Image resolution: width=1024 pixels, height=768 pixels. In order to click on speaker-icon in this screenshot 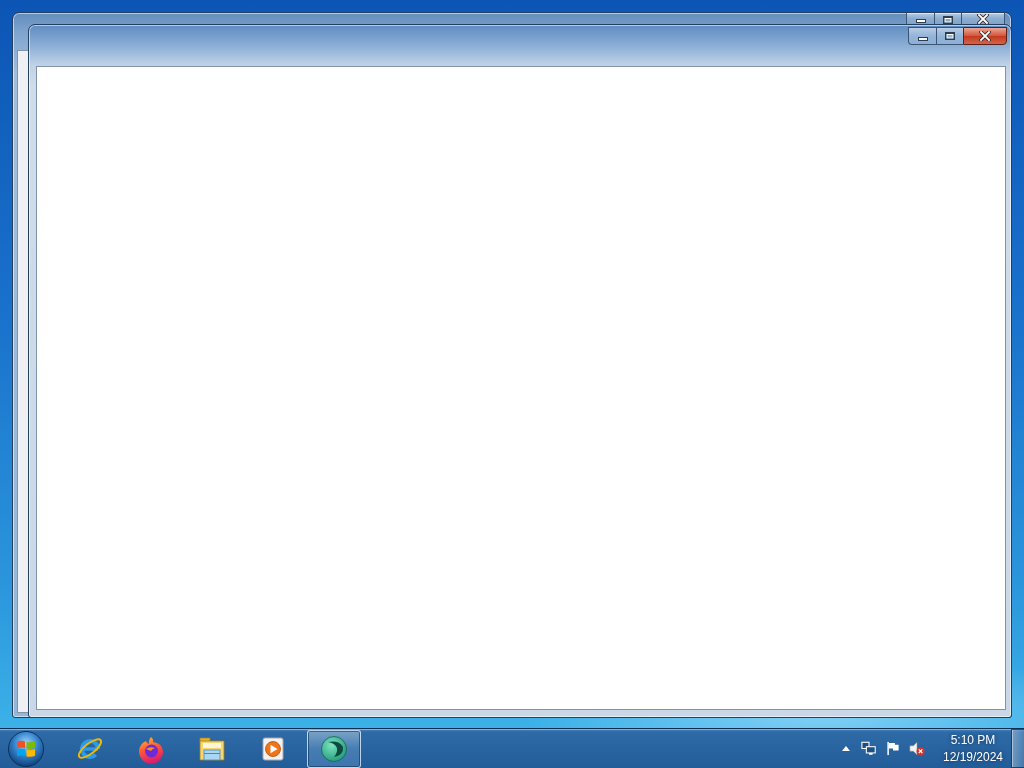, I will do `click(917, 748)`.